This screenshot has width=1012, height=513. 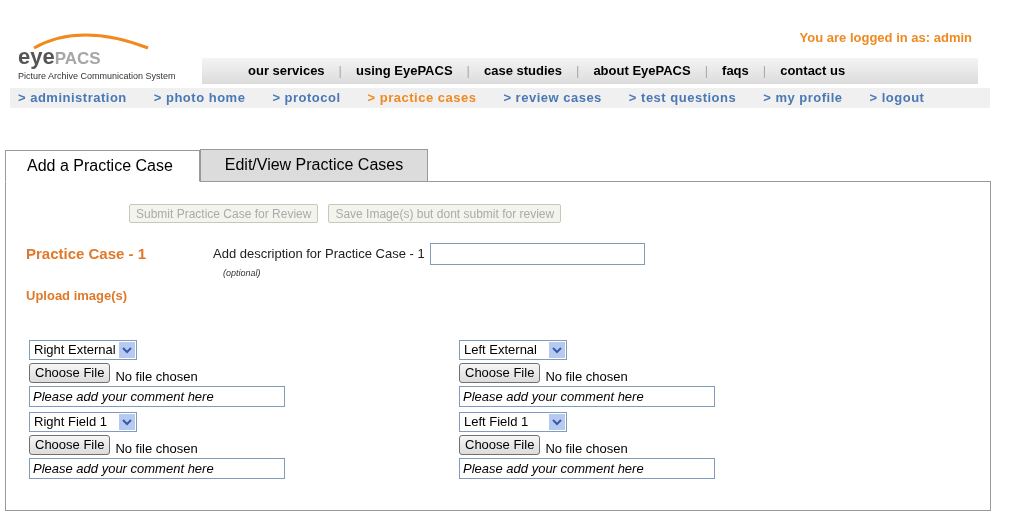 What do you see at coordinates (642, 70) in the screenshot?
I see `top-nav-link: about EyePACS` at bounding box center [642, 70].